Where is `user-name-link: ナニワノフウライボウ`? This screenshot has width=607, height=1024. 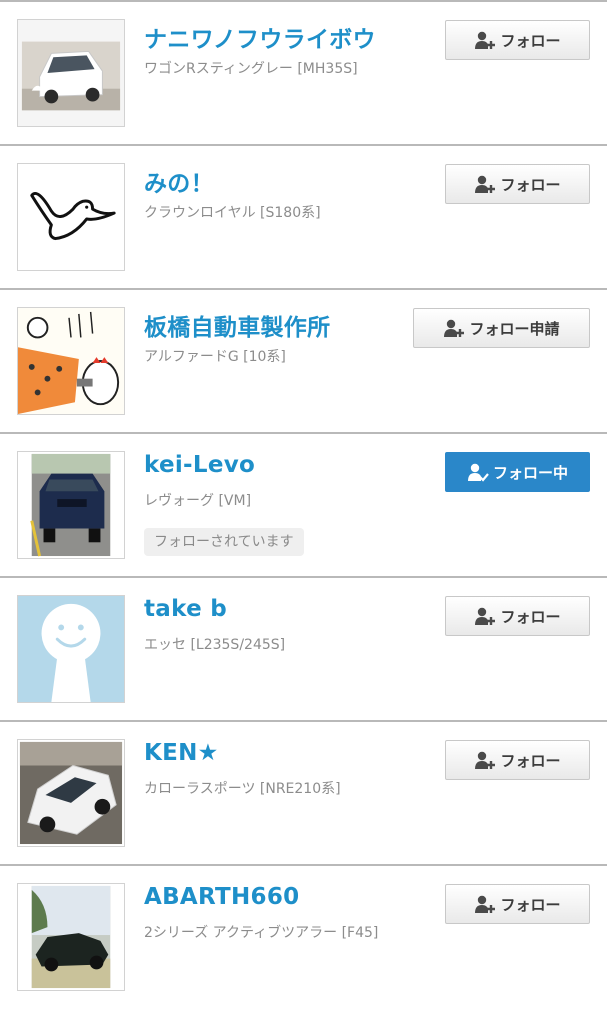
user-name-link: ナニワノフウライボウ is located at coordinates (260, 37).